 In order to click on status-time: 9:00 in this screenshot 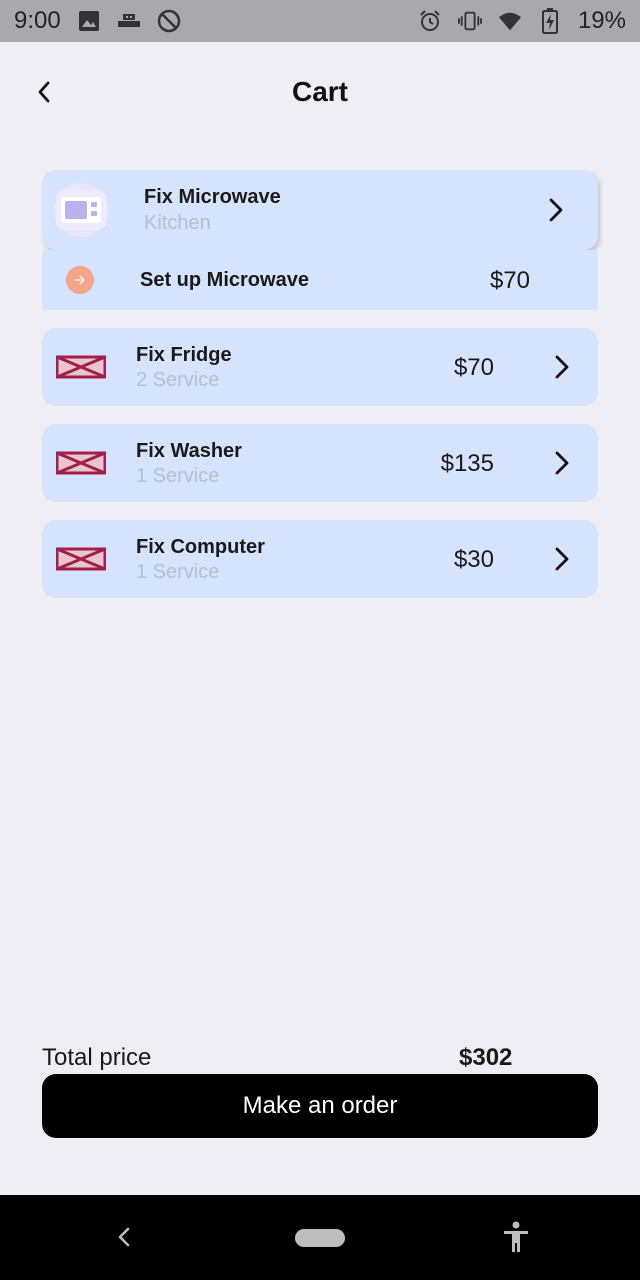, I will do `click(37, 20)`.